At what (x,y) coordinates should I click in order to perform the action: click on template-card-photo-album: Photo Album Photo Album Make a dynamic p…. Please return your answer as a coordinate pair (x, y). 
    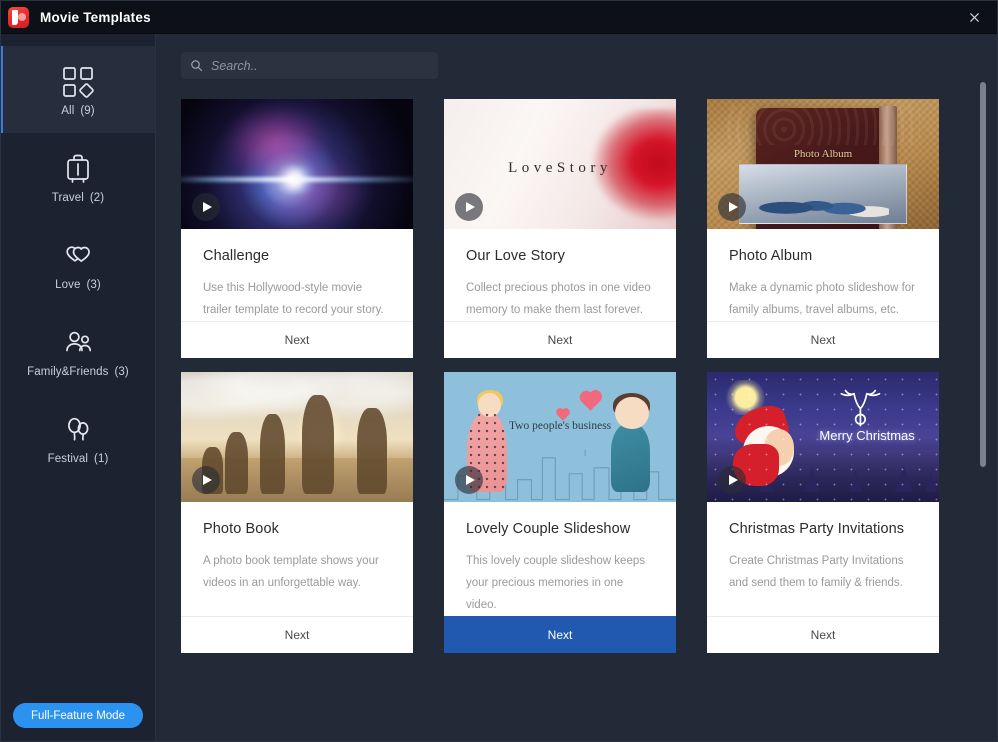
    Looking at the image, I should click on (823, 228).